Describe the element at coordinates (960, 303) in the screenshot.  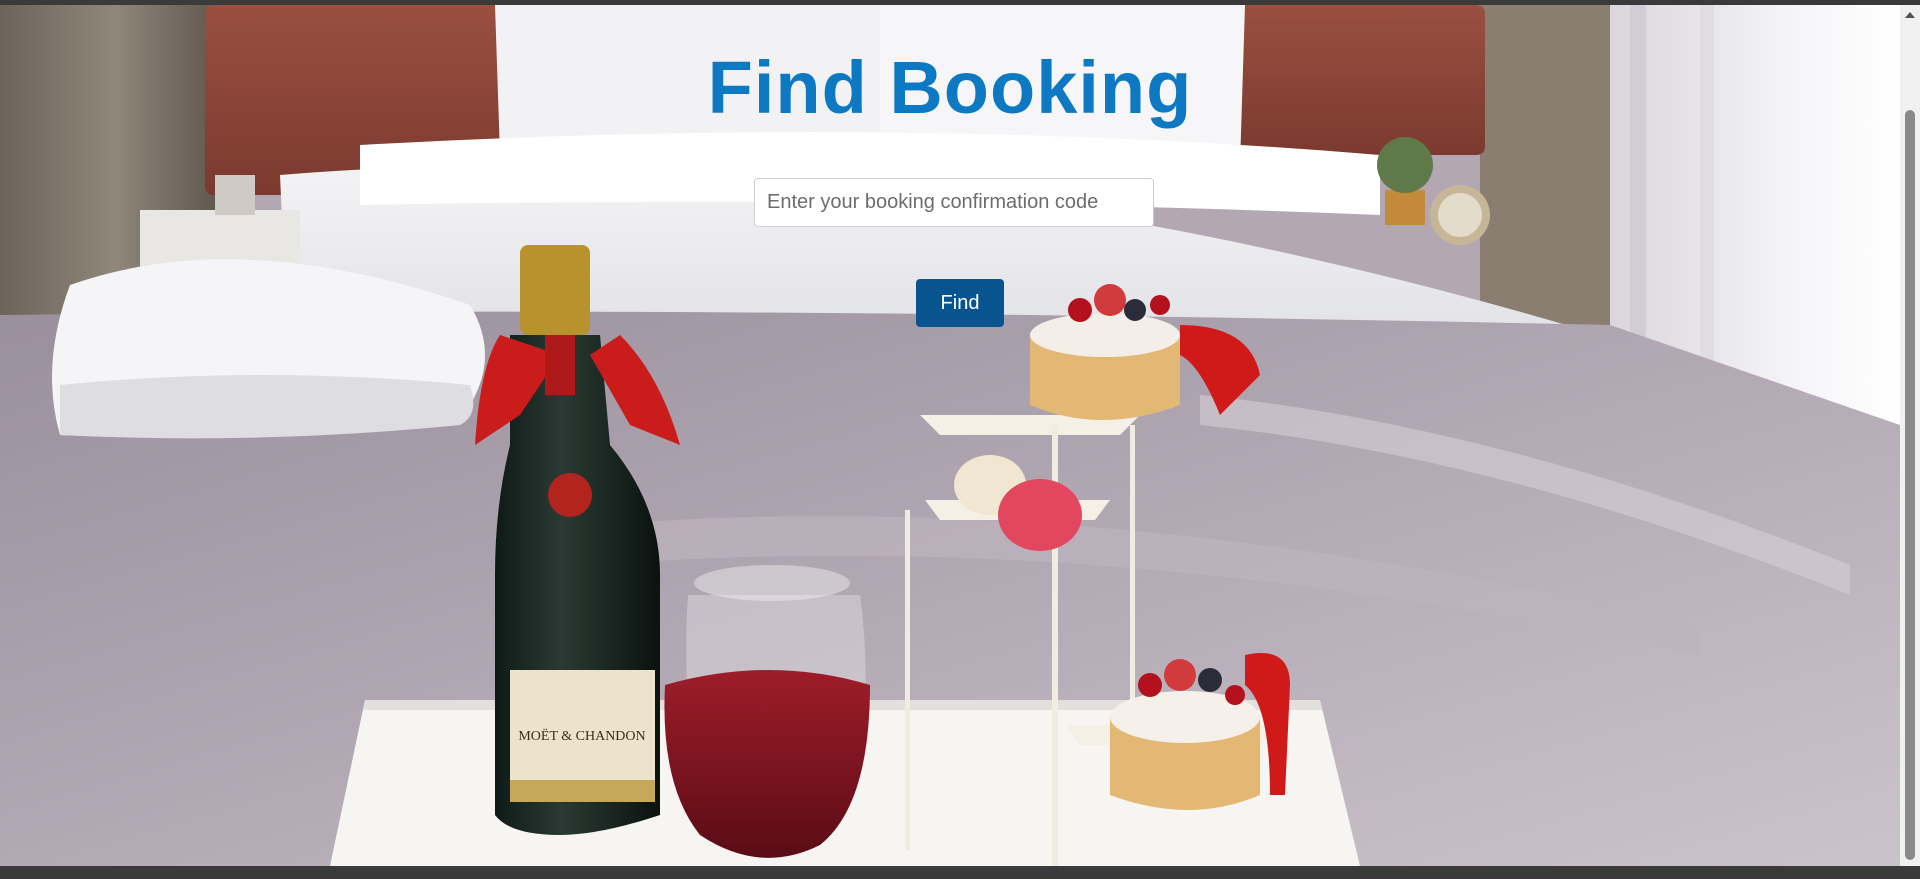
I see `find-button: Find` at that location.